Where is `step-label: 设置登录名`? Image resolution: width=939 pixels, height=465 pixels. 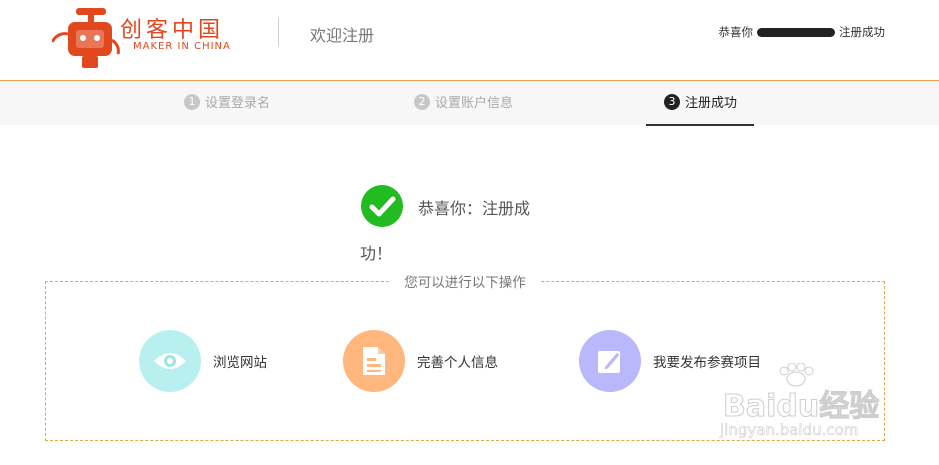
step-label: 设置登录名 is located at coordinates (238, 103).